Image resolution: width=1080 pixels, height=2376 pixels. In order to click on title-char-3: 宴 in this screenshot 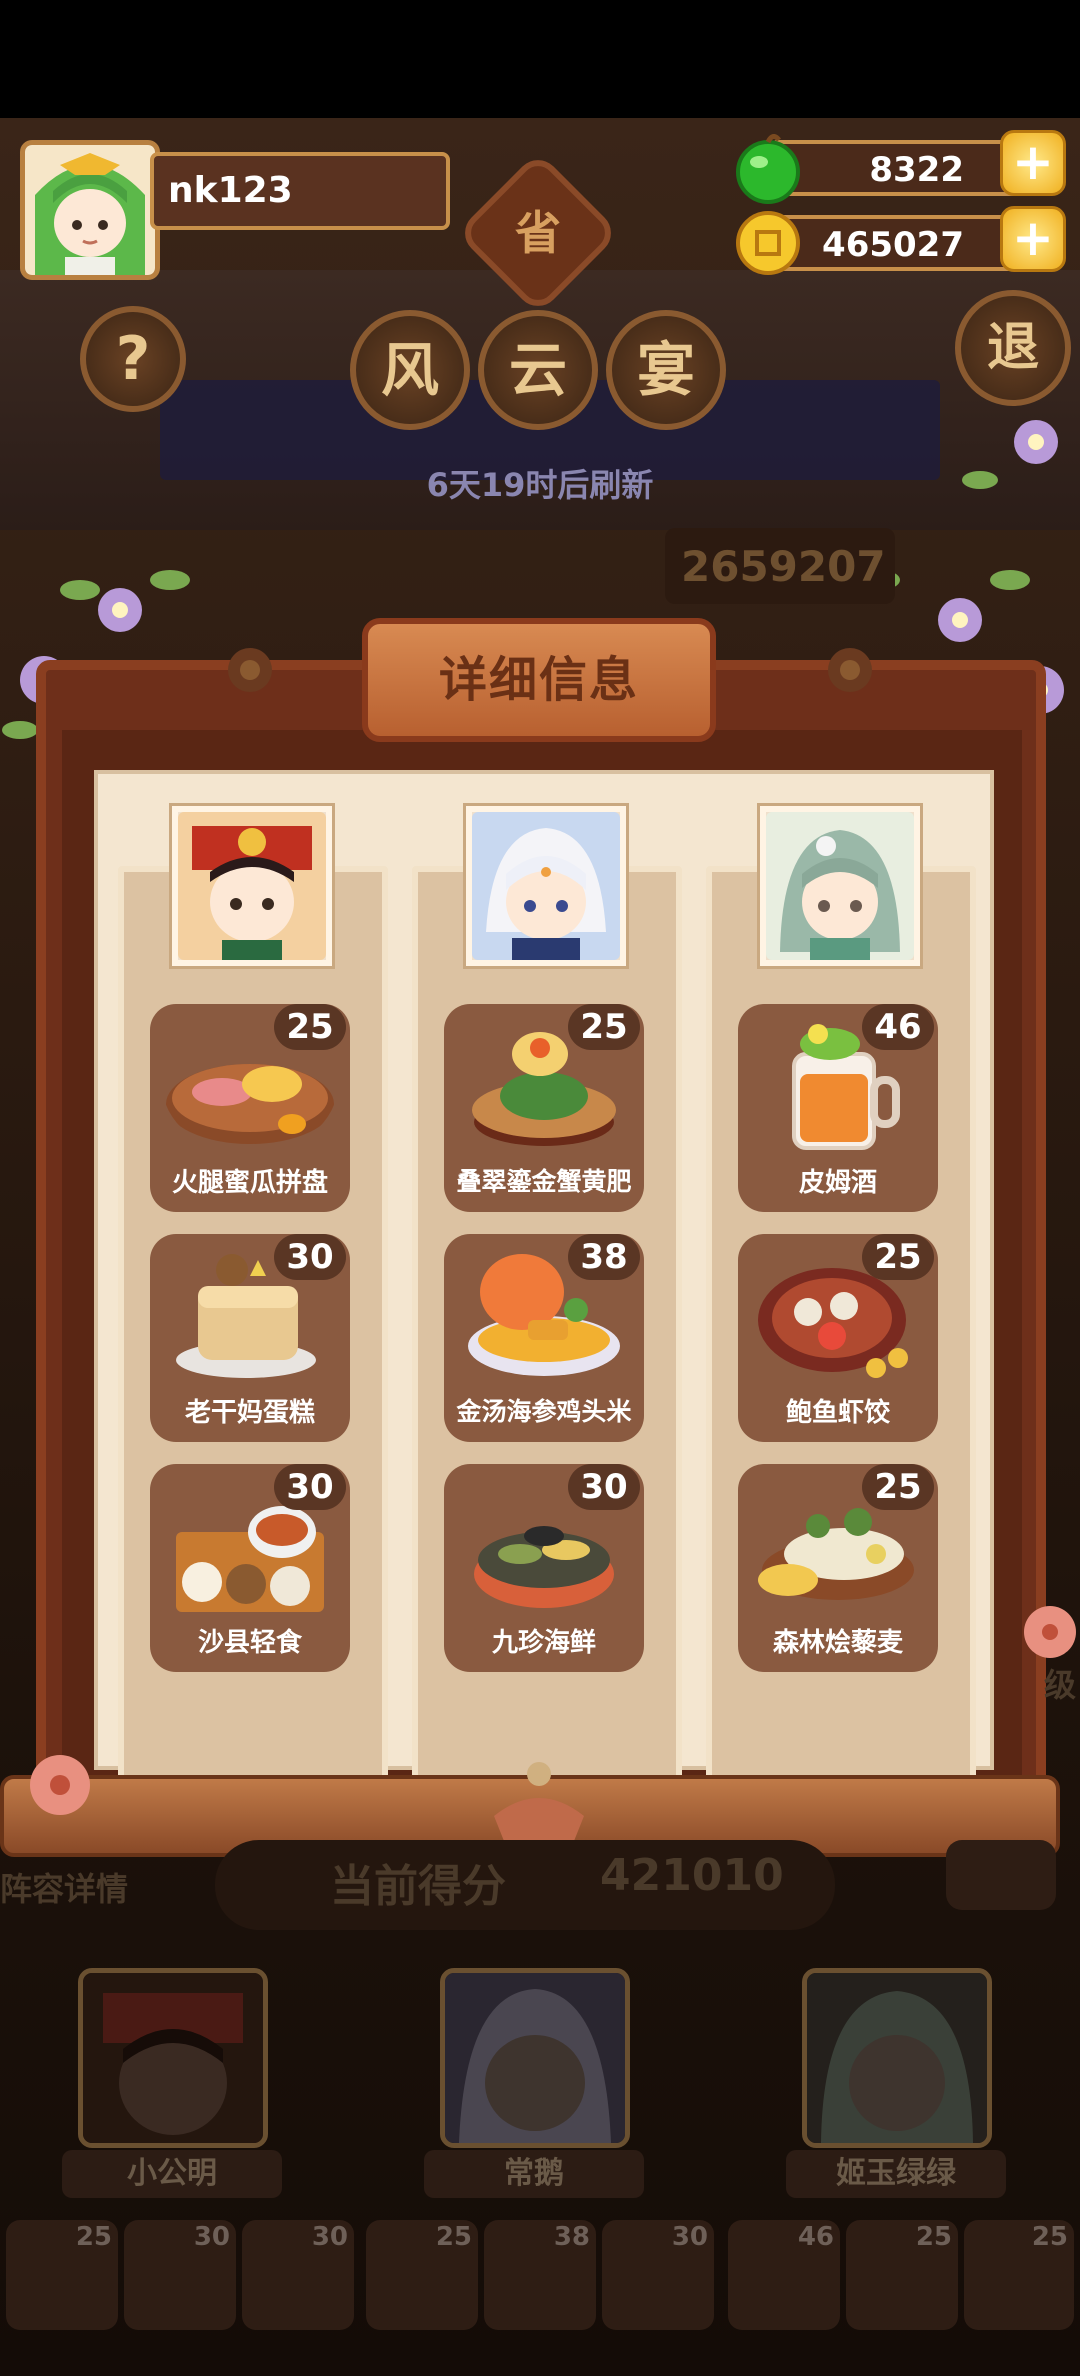, I will do `click(666, 370)`.